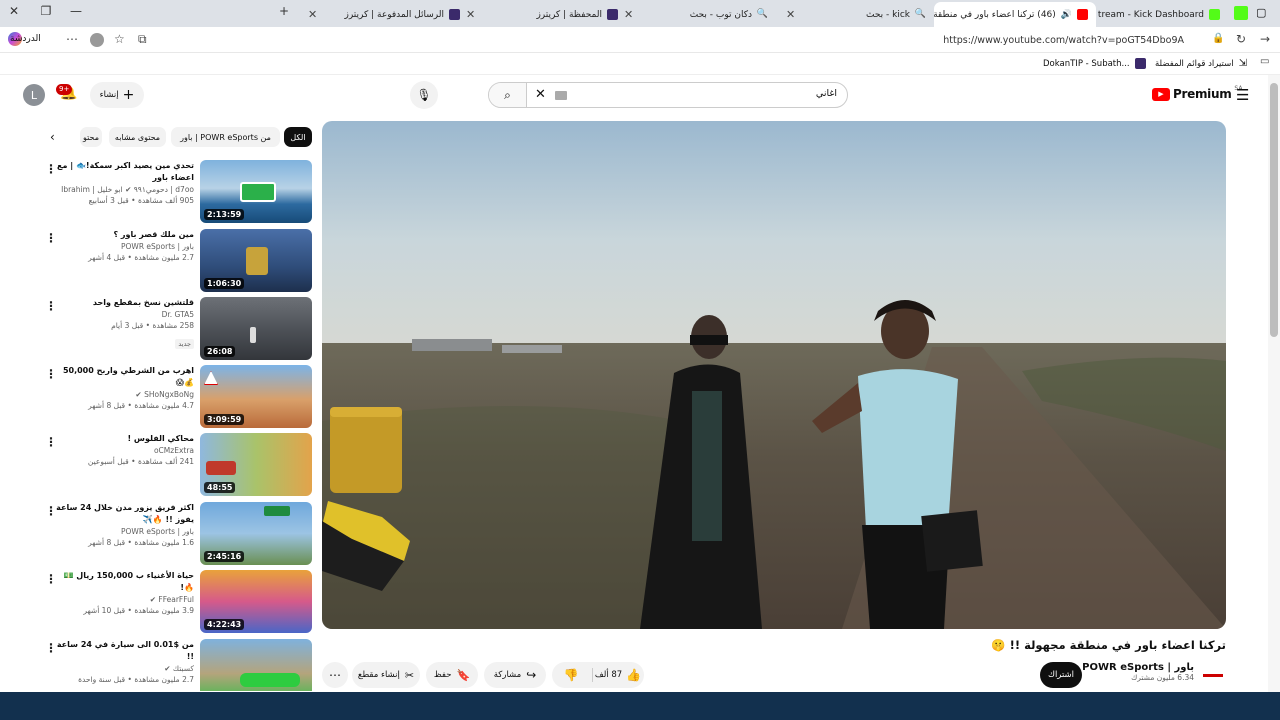 The height and width of the screenshot is (720, 1280). I want to click on video-thumbnail: 4:22:43, so click(256, 601).